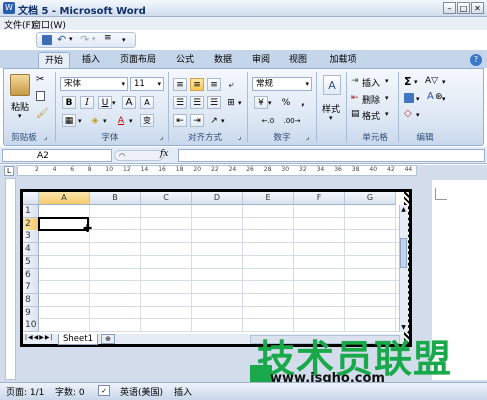 The image size is (487, 400). What do you see at coordinates (268, 198) in the screenshot?
I see `column-header: E` at bounding box center [268, 198].